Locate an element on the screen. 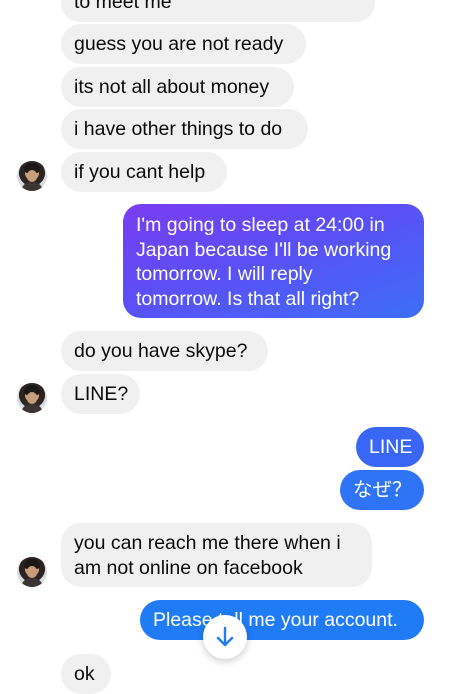 The width and height of the screenshot is (450, 694). message-text: do you have skype? is located at coordinates (161, 351).